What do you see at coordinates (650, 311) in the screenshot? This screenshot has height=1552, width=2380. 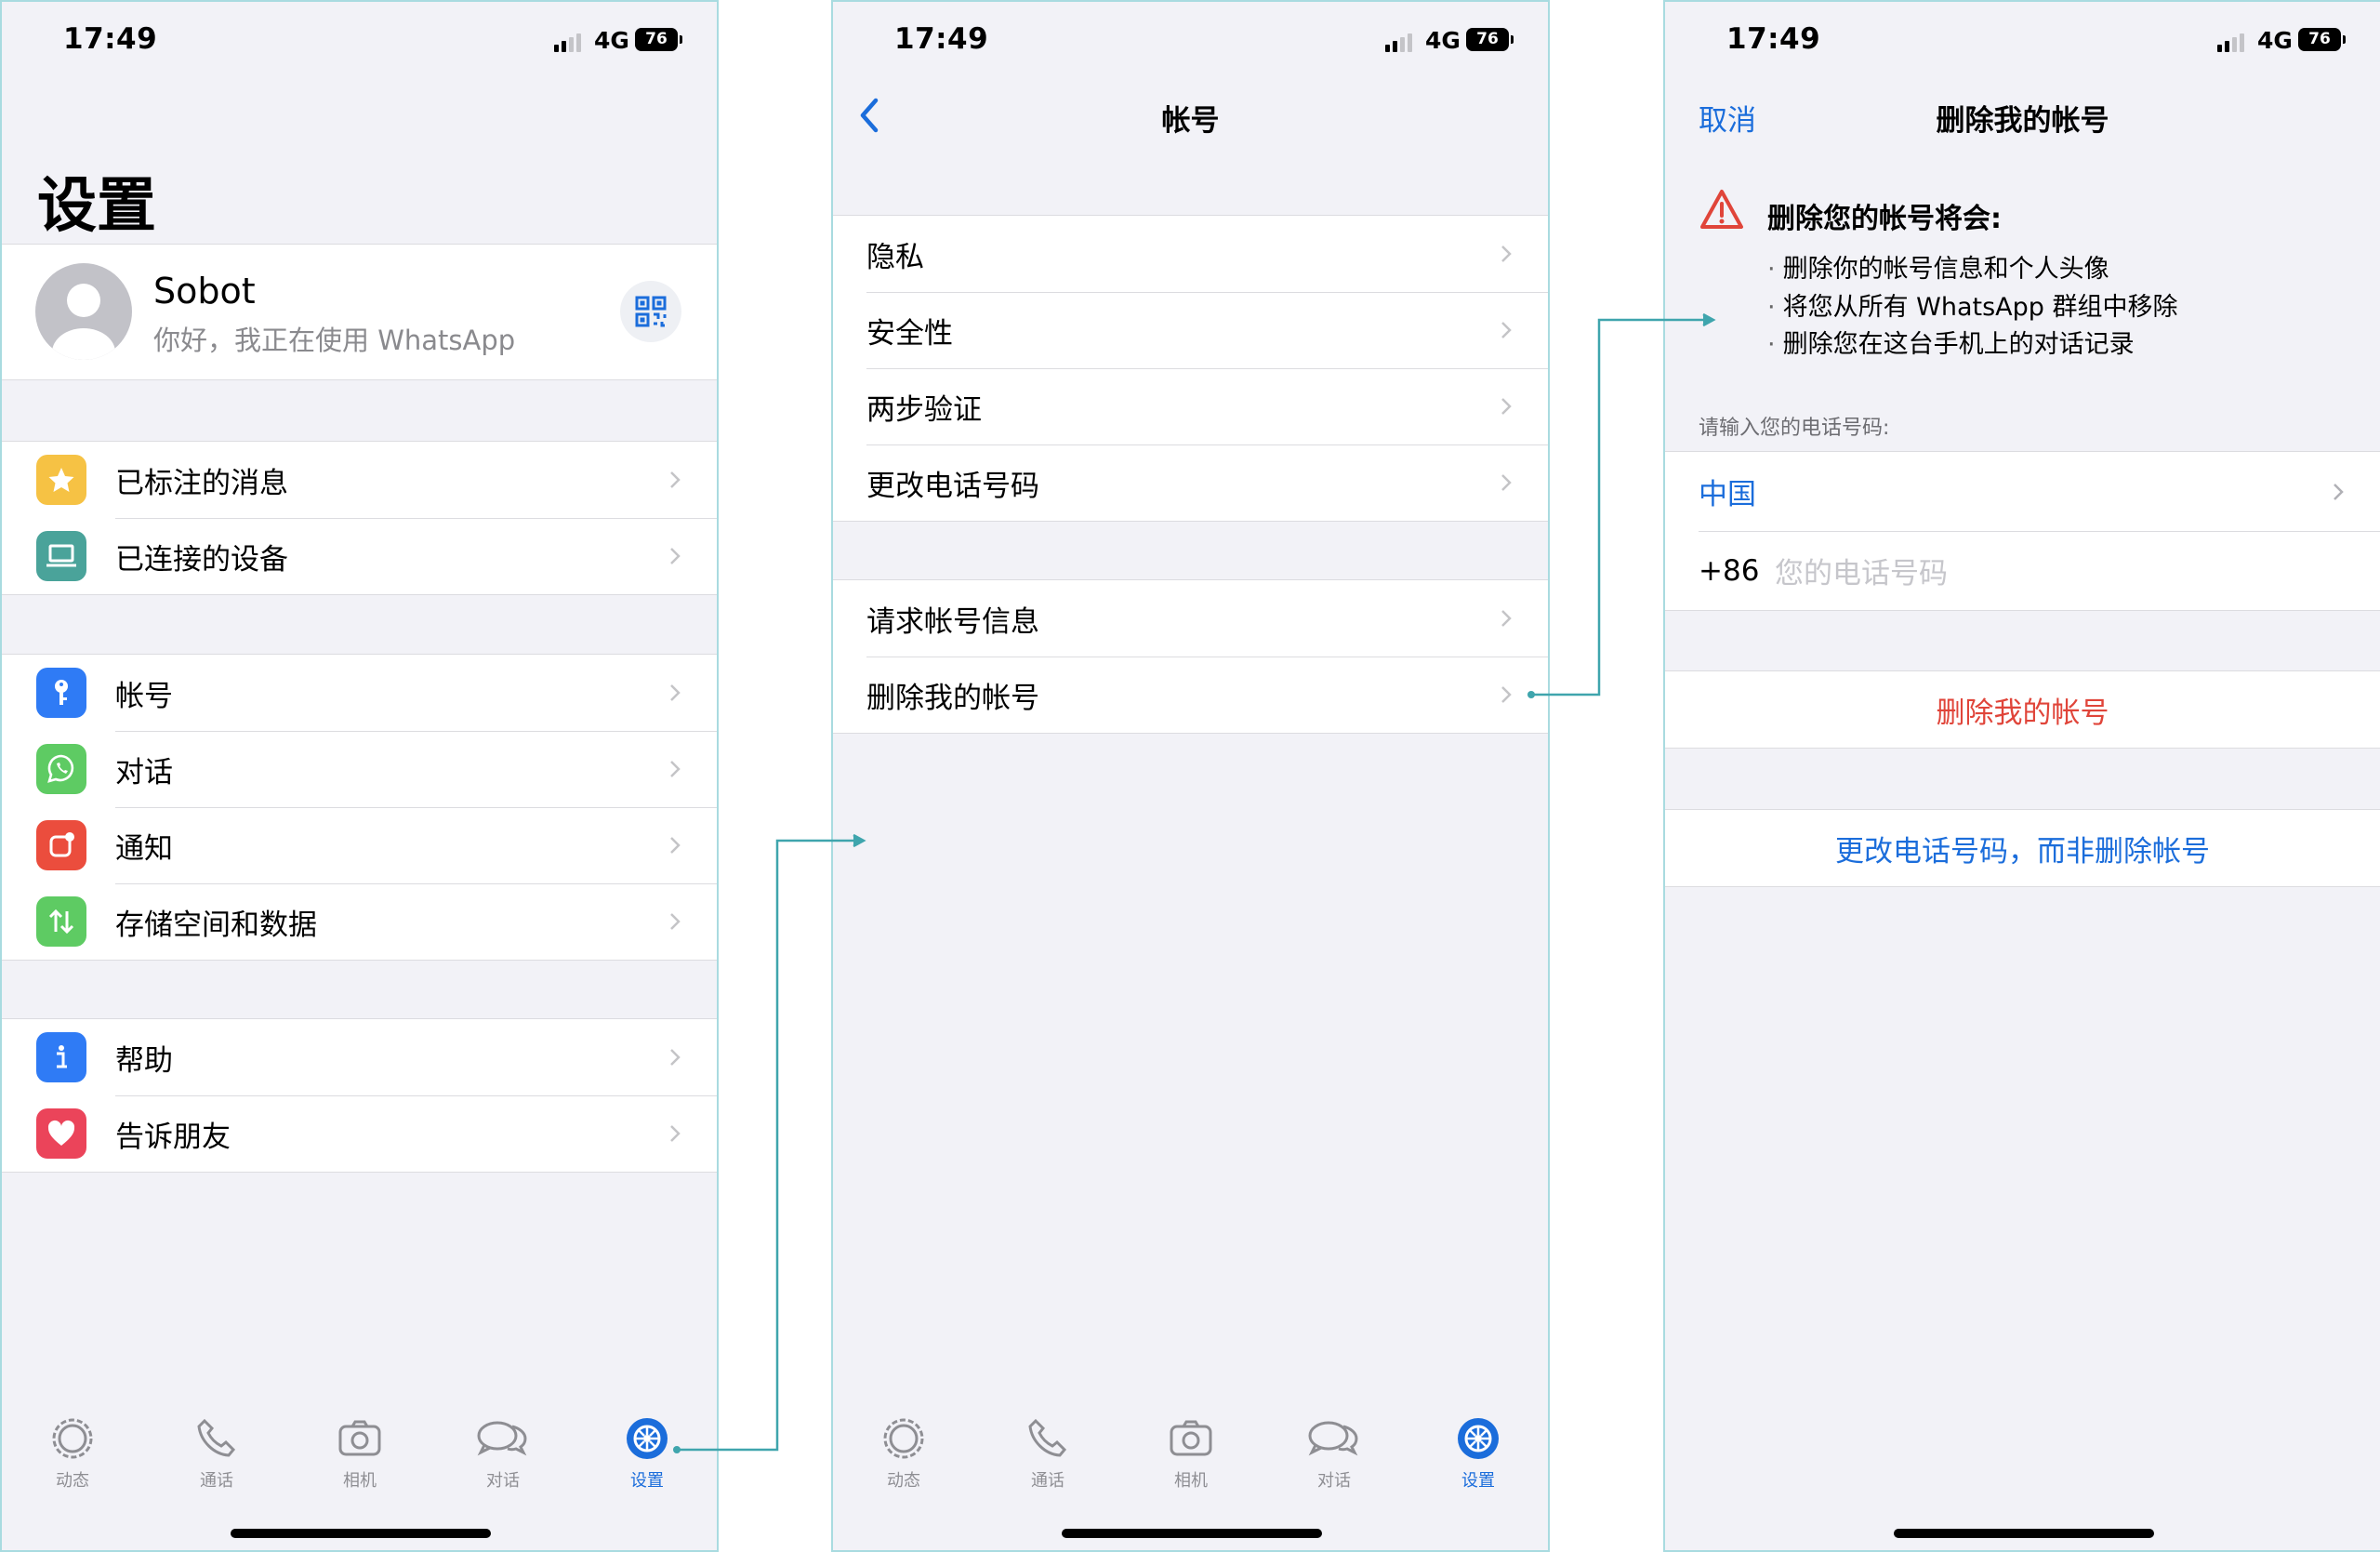 I see `qr-code-button` at bounding box center [650, 311].